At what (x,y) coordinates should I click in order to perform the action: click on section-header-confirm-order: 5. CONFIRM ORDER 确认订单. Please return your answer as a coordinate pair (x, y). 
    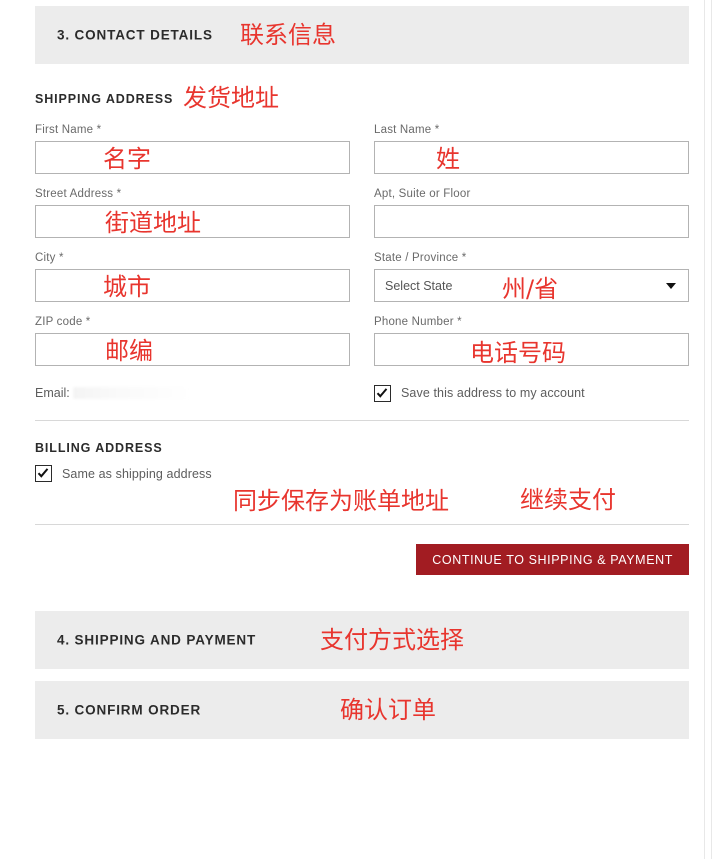
    Looking at the image, I should click on (362, 710).